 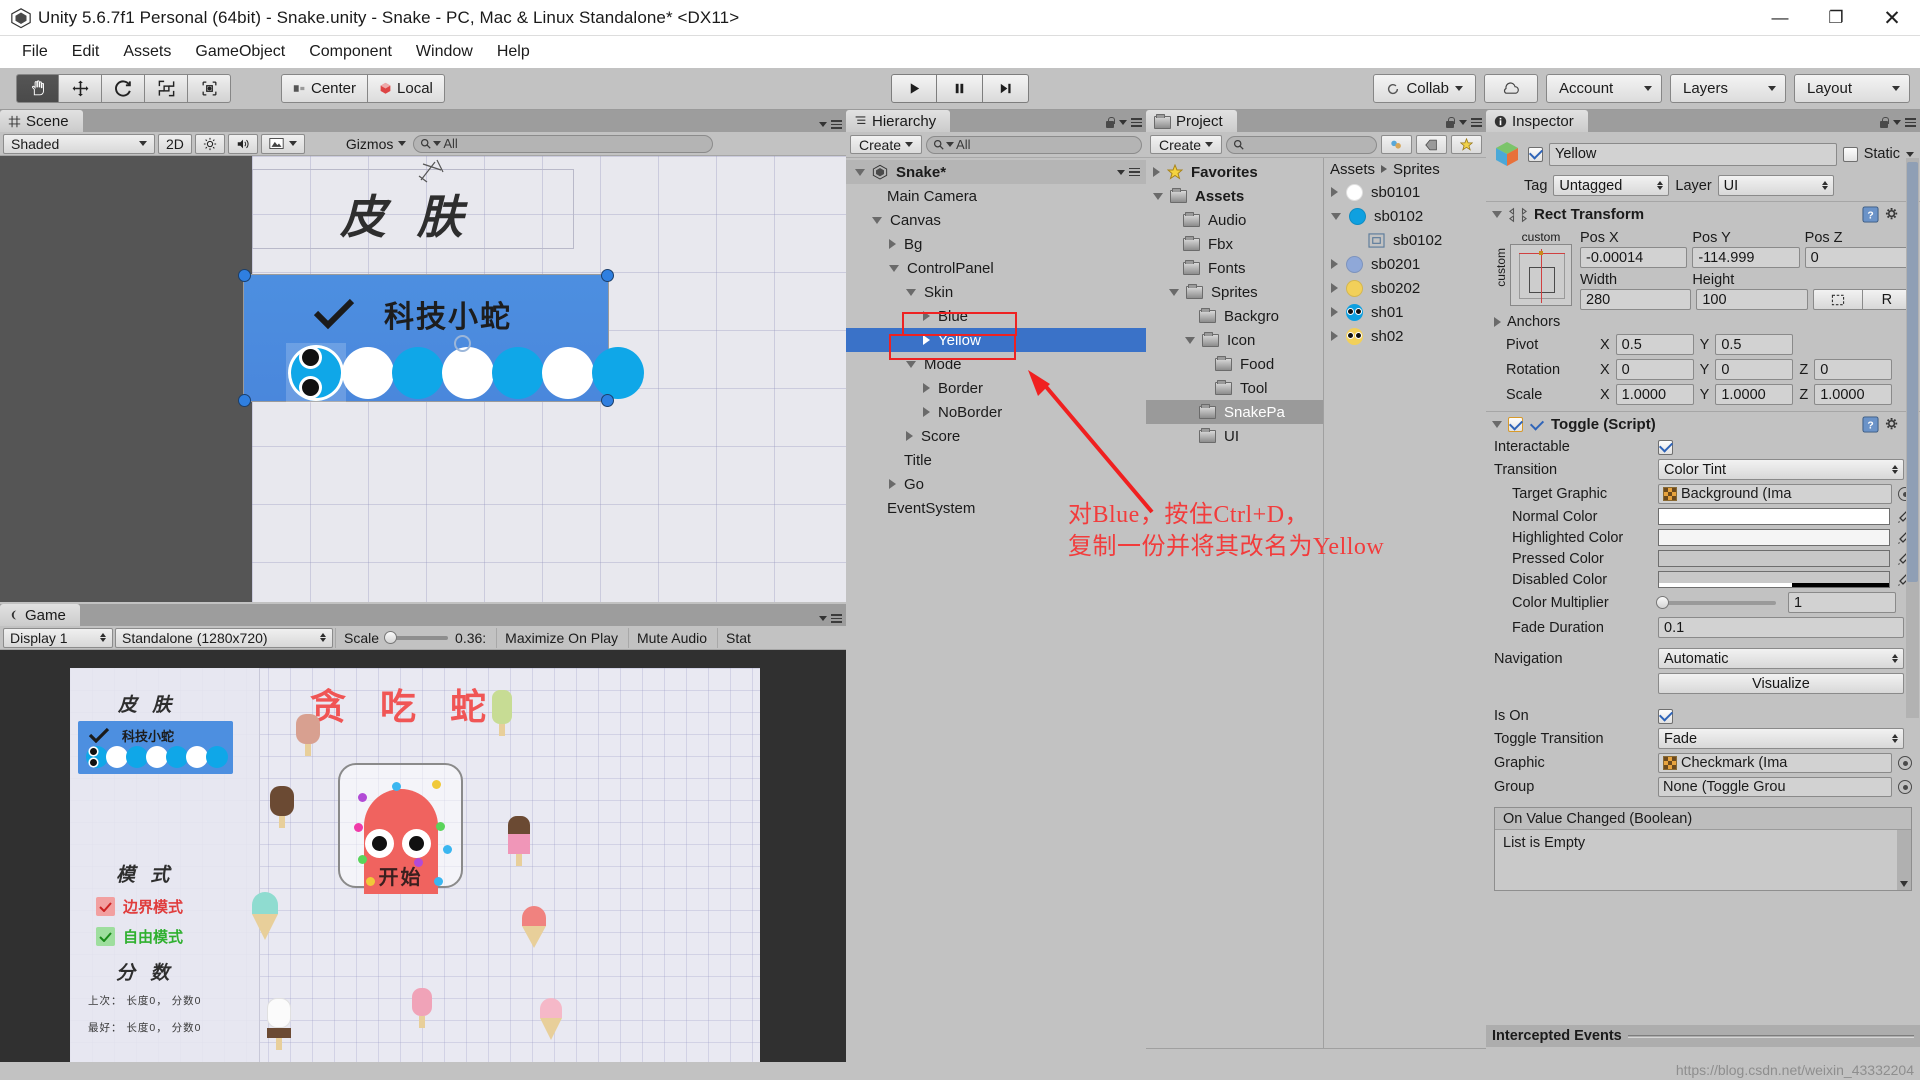 I want to click on scene-tab-menu, so click(x=830, y=124).